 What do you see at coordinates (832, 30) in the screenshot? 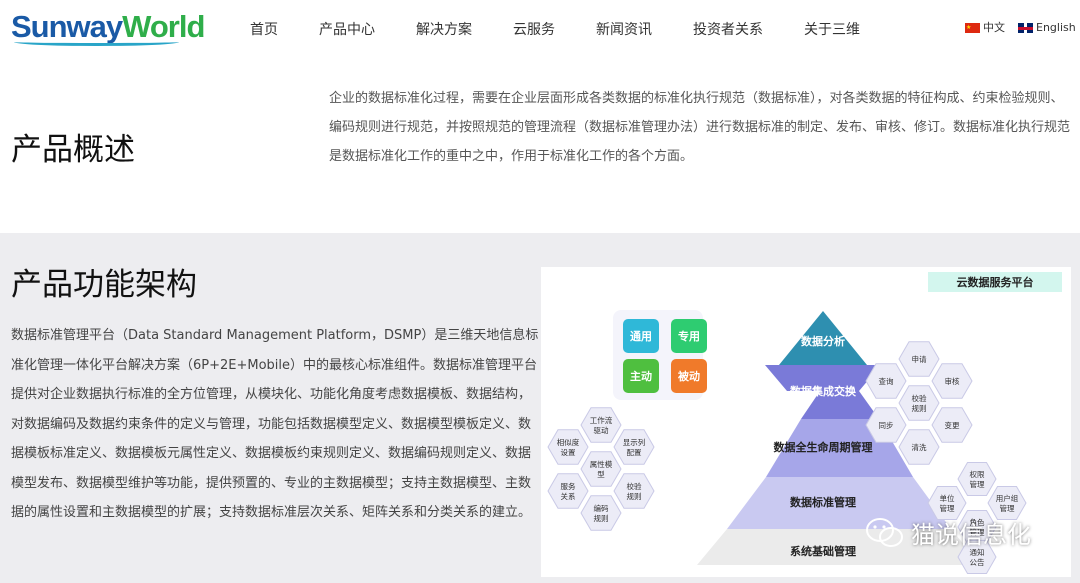
I see `nav-about: 关于三维` at bounding box center [832, 30].